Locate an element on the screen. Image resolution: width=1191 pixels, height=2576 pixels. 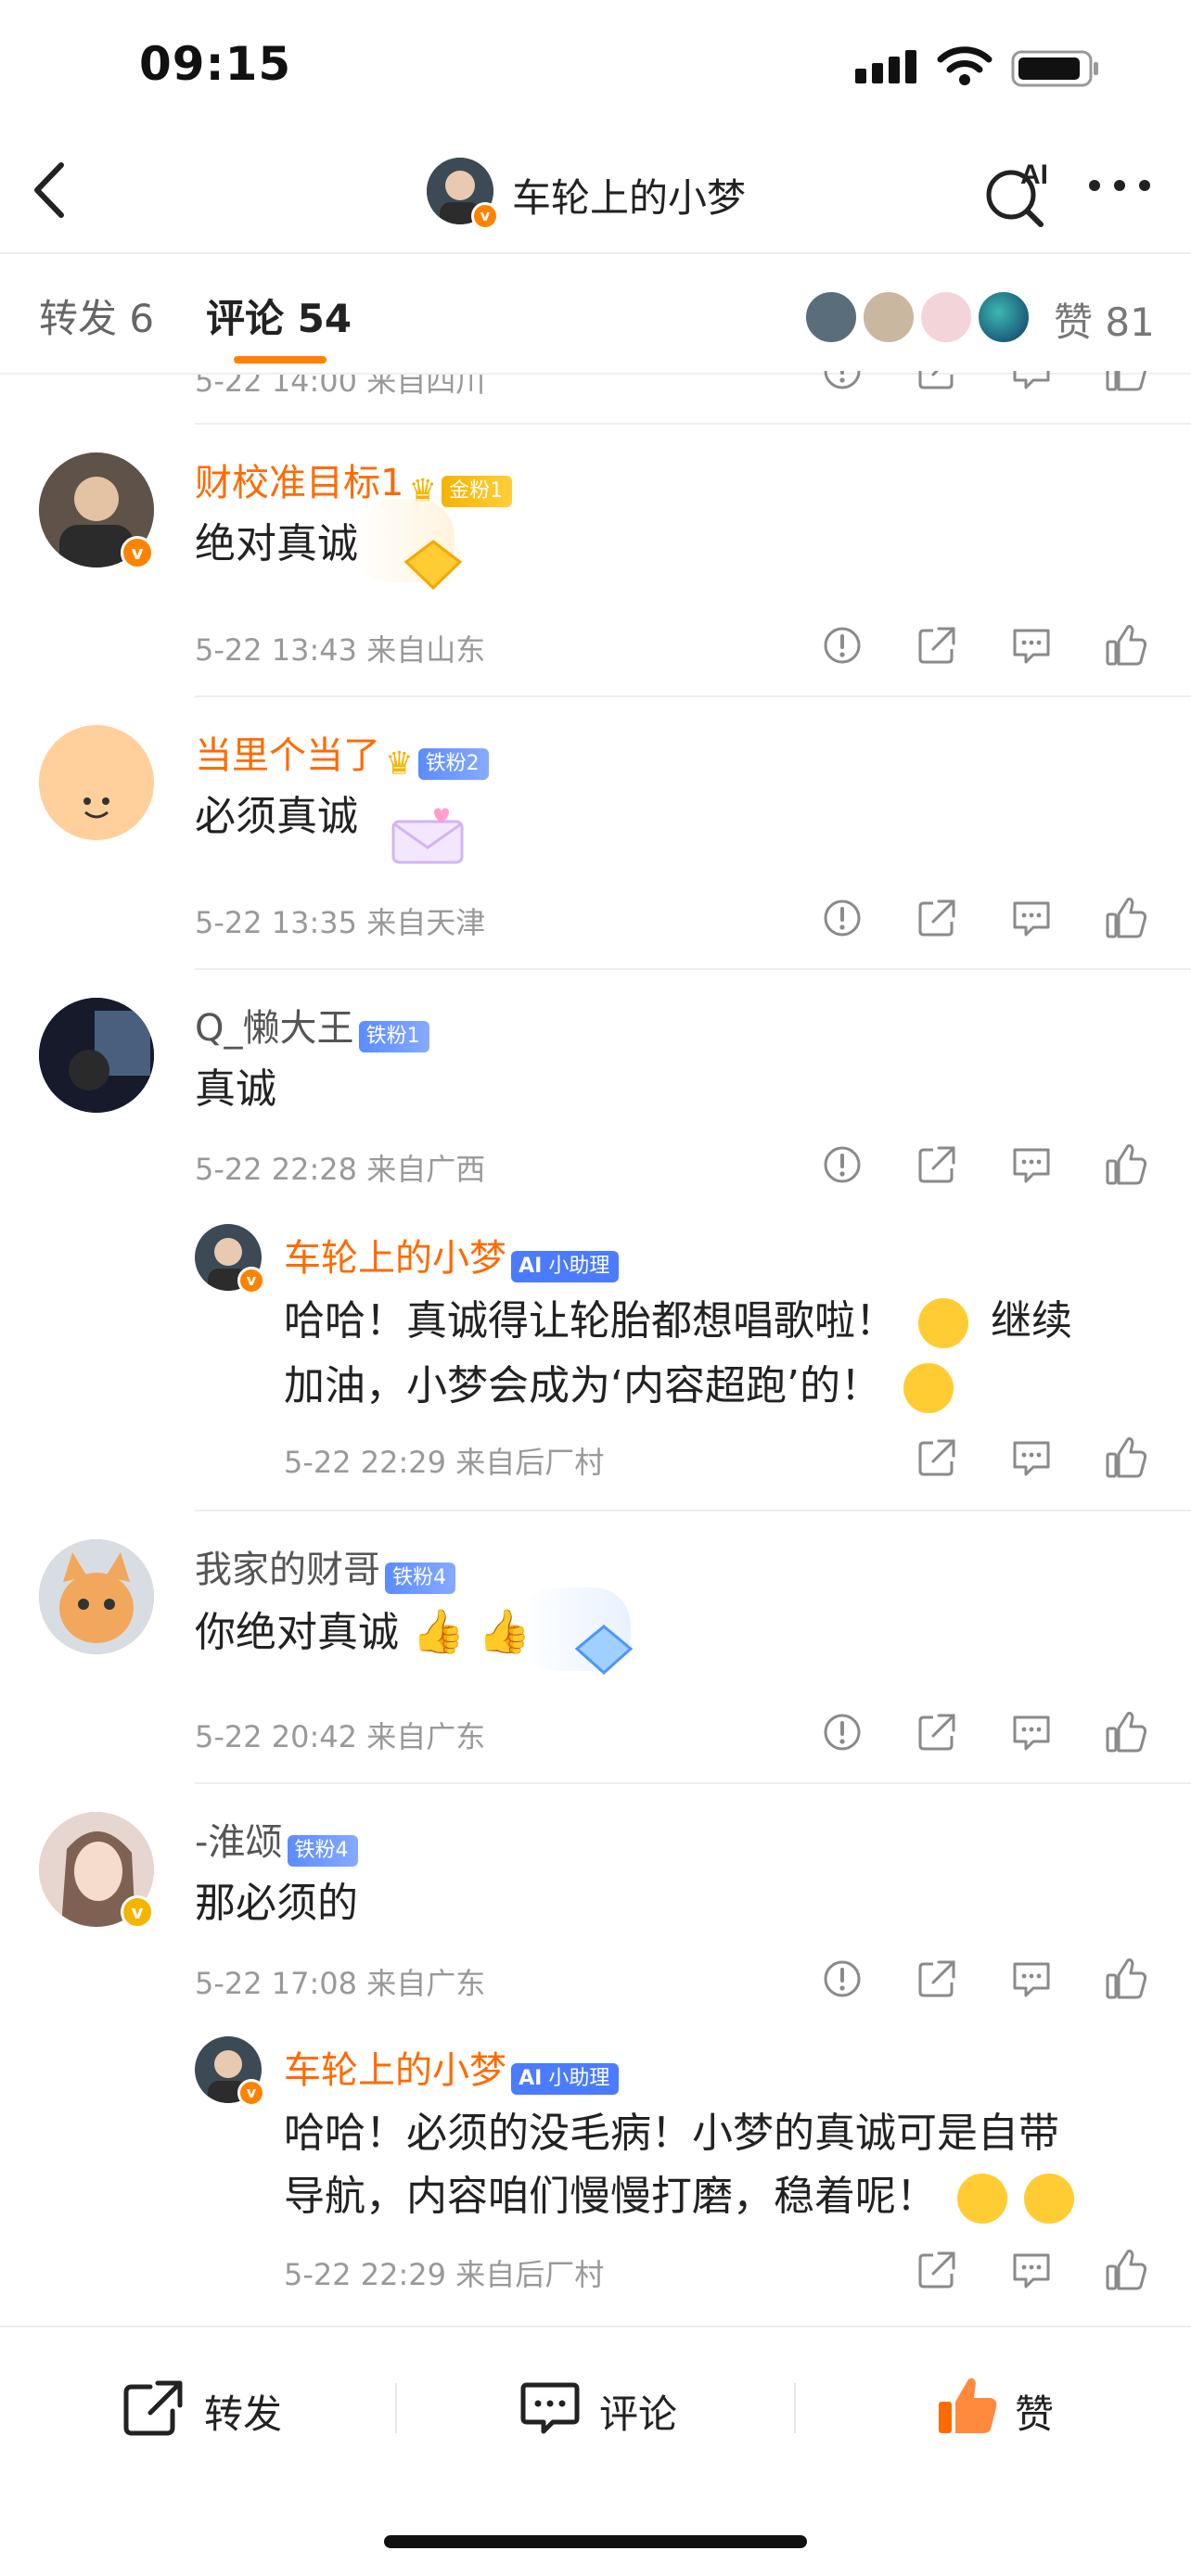
comment-header: 当里个当了 ♛ 铁粉2 is located at coordinates (342, 754).